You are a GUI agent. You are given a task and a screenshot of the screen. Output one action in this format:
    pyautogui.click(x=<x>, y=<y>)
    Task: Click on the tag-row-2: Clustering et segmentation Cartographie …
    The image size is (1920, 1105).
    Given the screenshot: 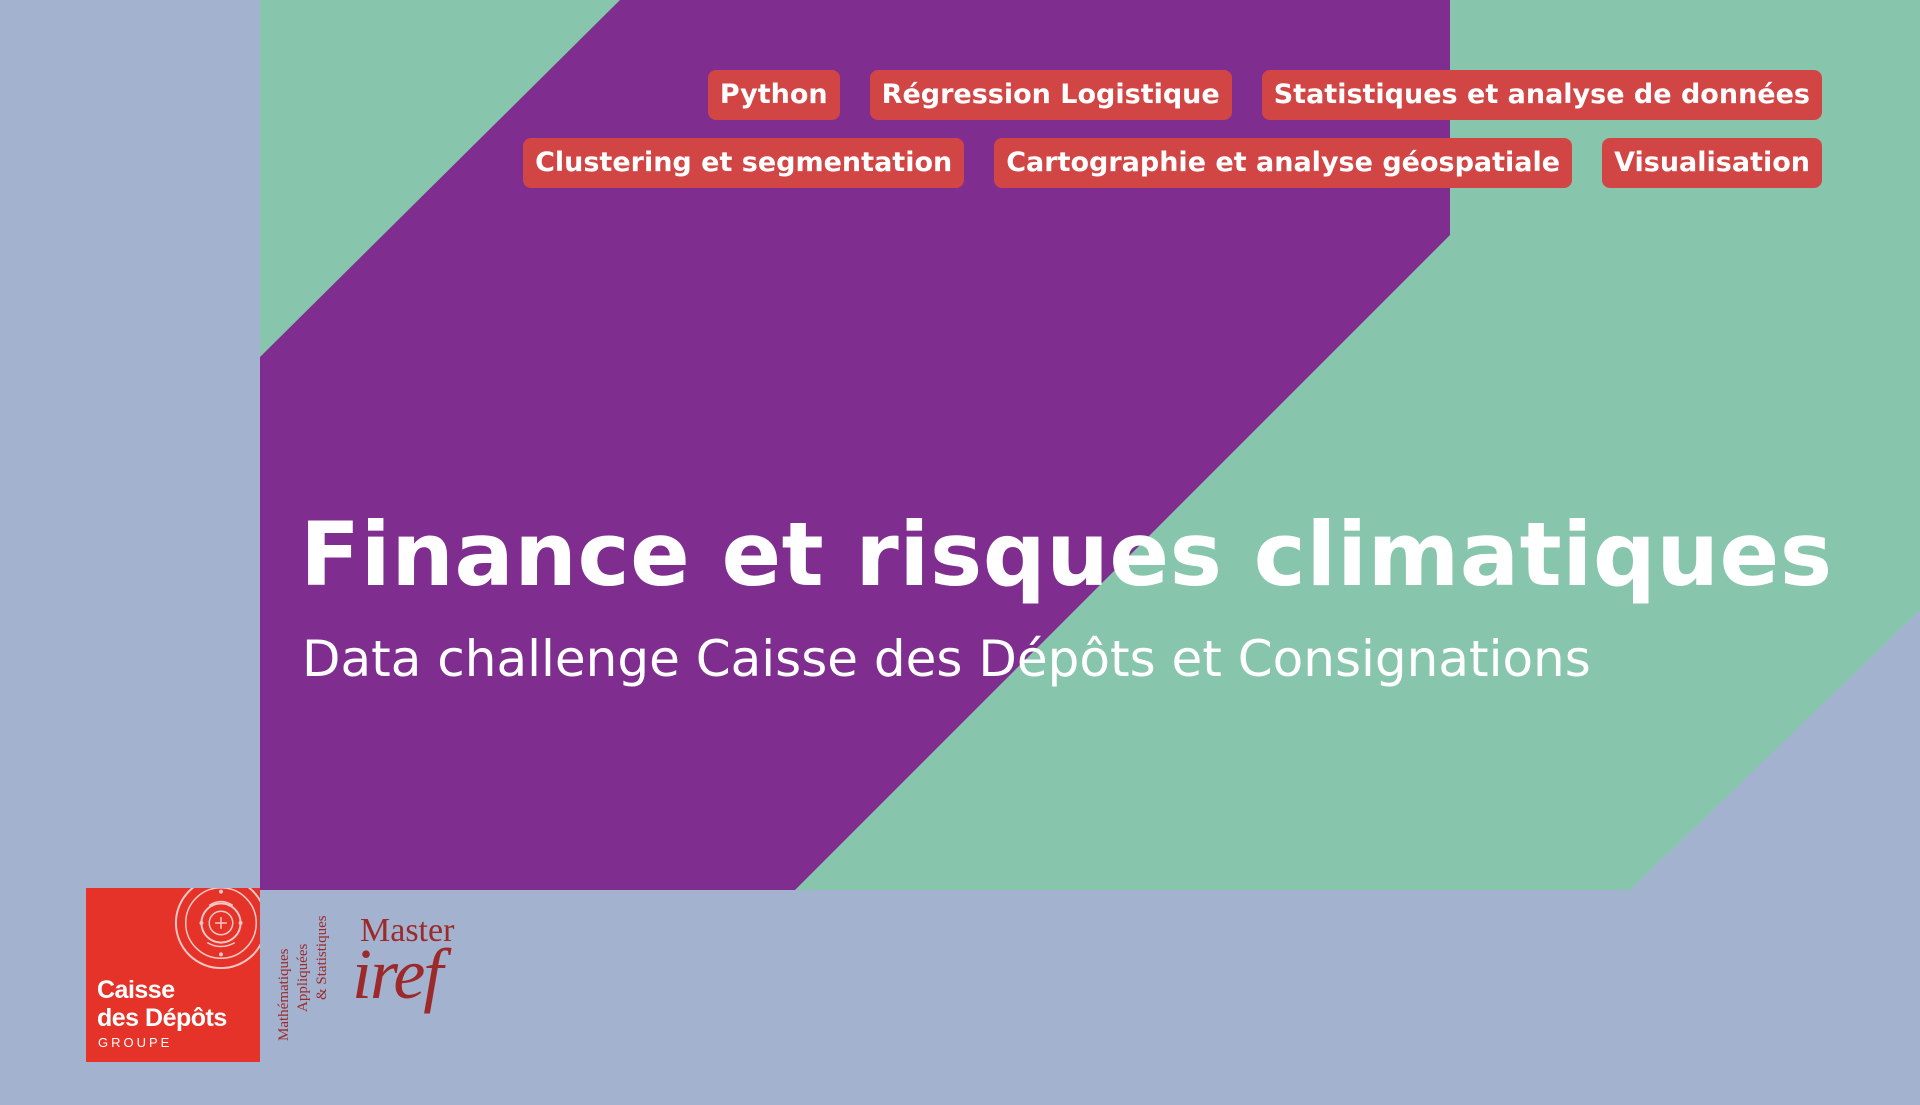 What is the action you would take?
    pyautogui.click(x=1172, y=163)
    